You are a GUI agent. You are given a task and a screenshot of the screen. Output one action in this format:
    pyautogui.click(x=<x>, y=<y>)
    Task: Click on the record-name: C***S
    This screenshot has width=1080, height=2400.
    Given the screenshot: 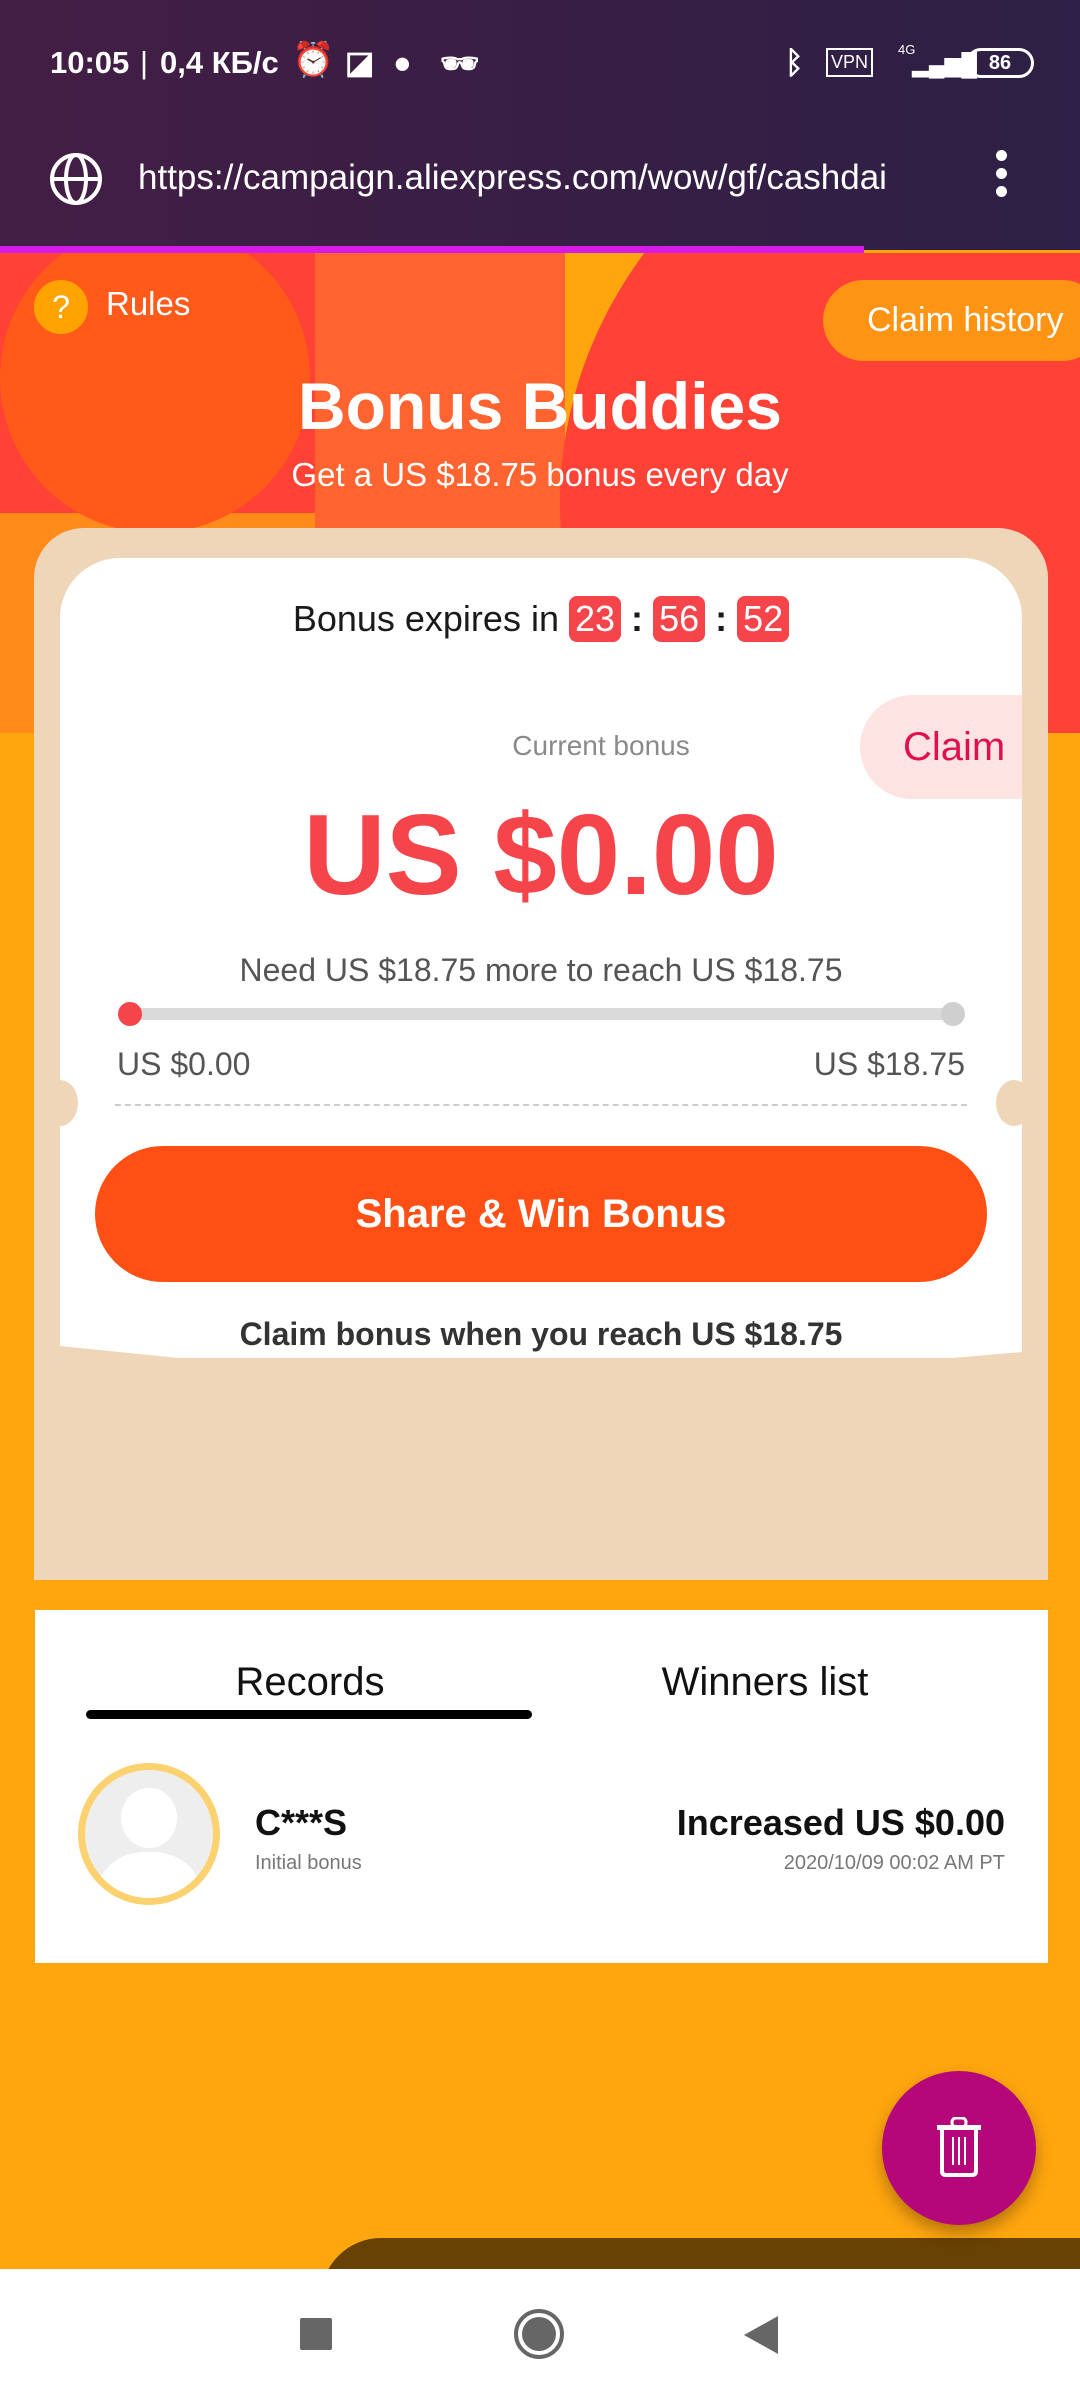 What is the action you would take?
    pyautogui.click(x=301, y=1822)
    